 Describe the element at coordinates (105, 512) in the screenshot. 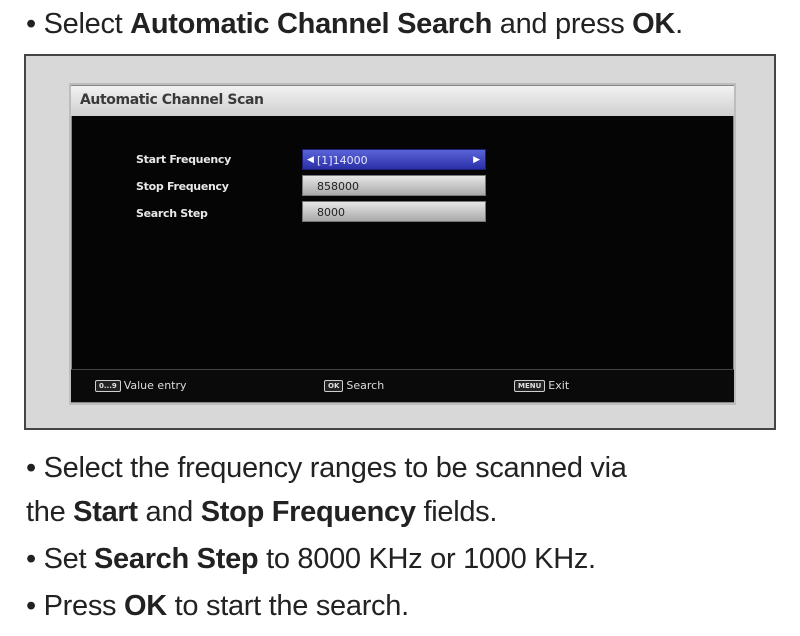

I see `instruction-bold-start: Start` at that location.